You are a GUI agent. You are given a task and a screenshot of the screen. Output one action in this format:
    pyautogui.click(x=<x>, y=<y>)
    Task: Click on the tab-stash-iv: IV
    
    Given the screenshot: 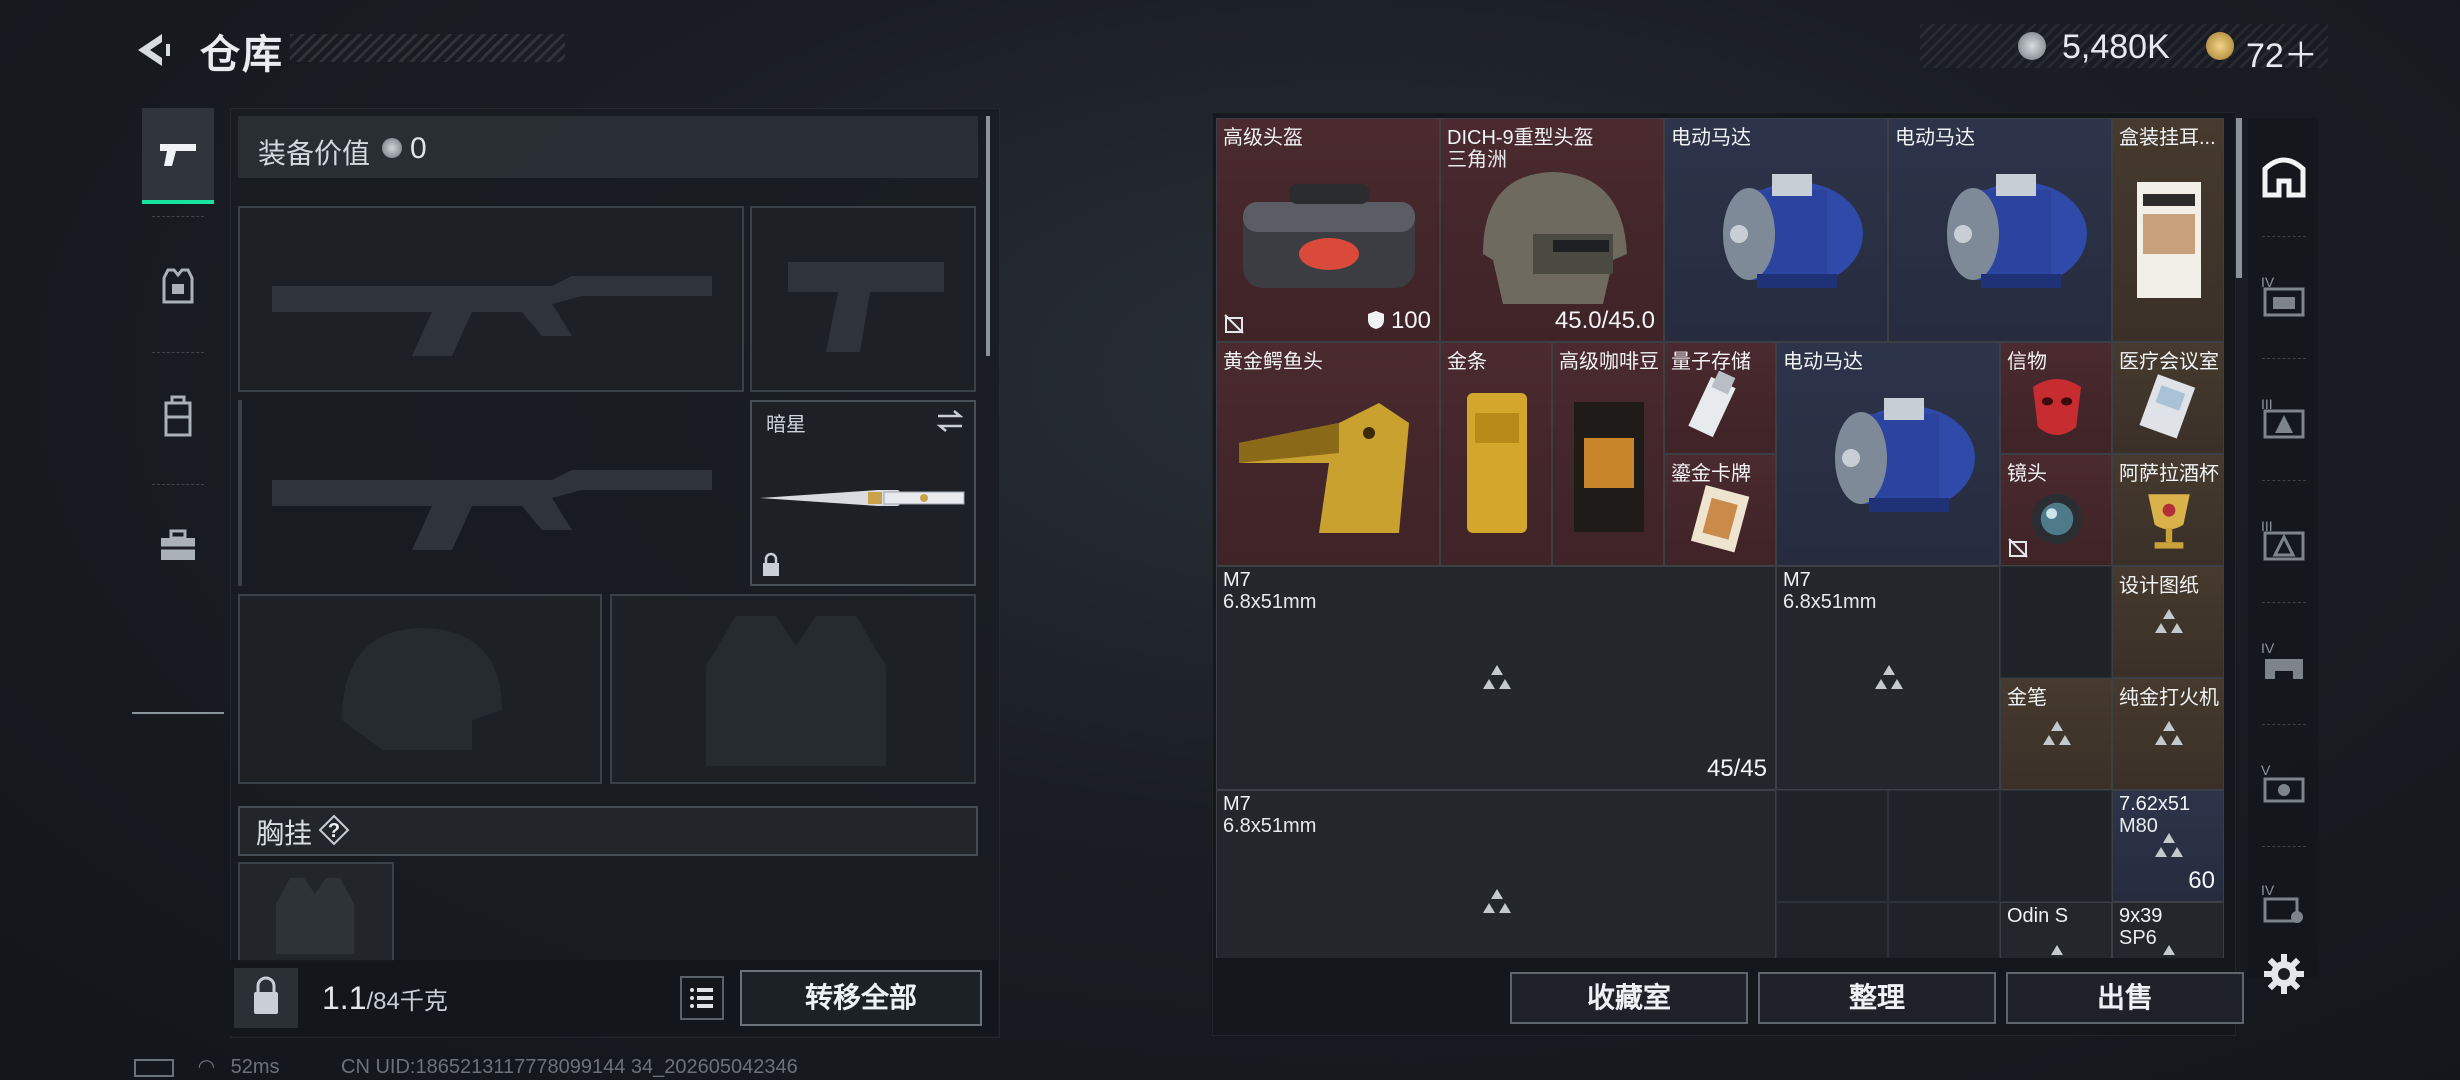 What is the action you would take?
    pyautogui.click(x=2284, y=296)
    